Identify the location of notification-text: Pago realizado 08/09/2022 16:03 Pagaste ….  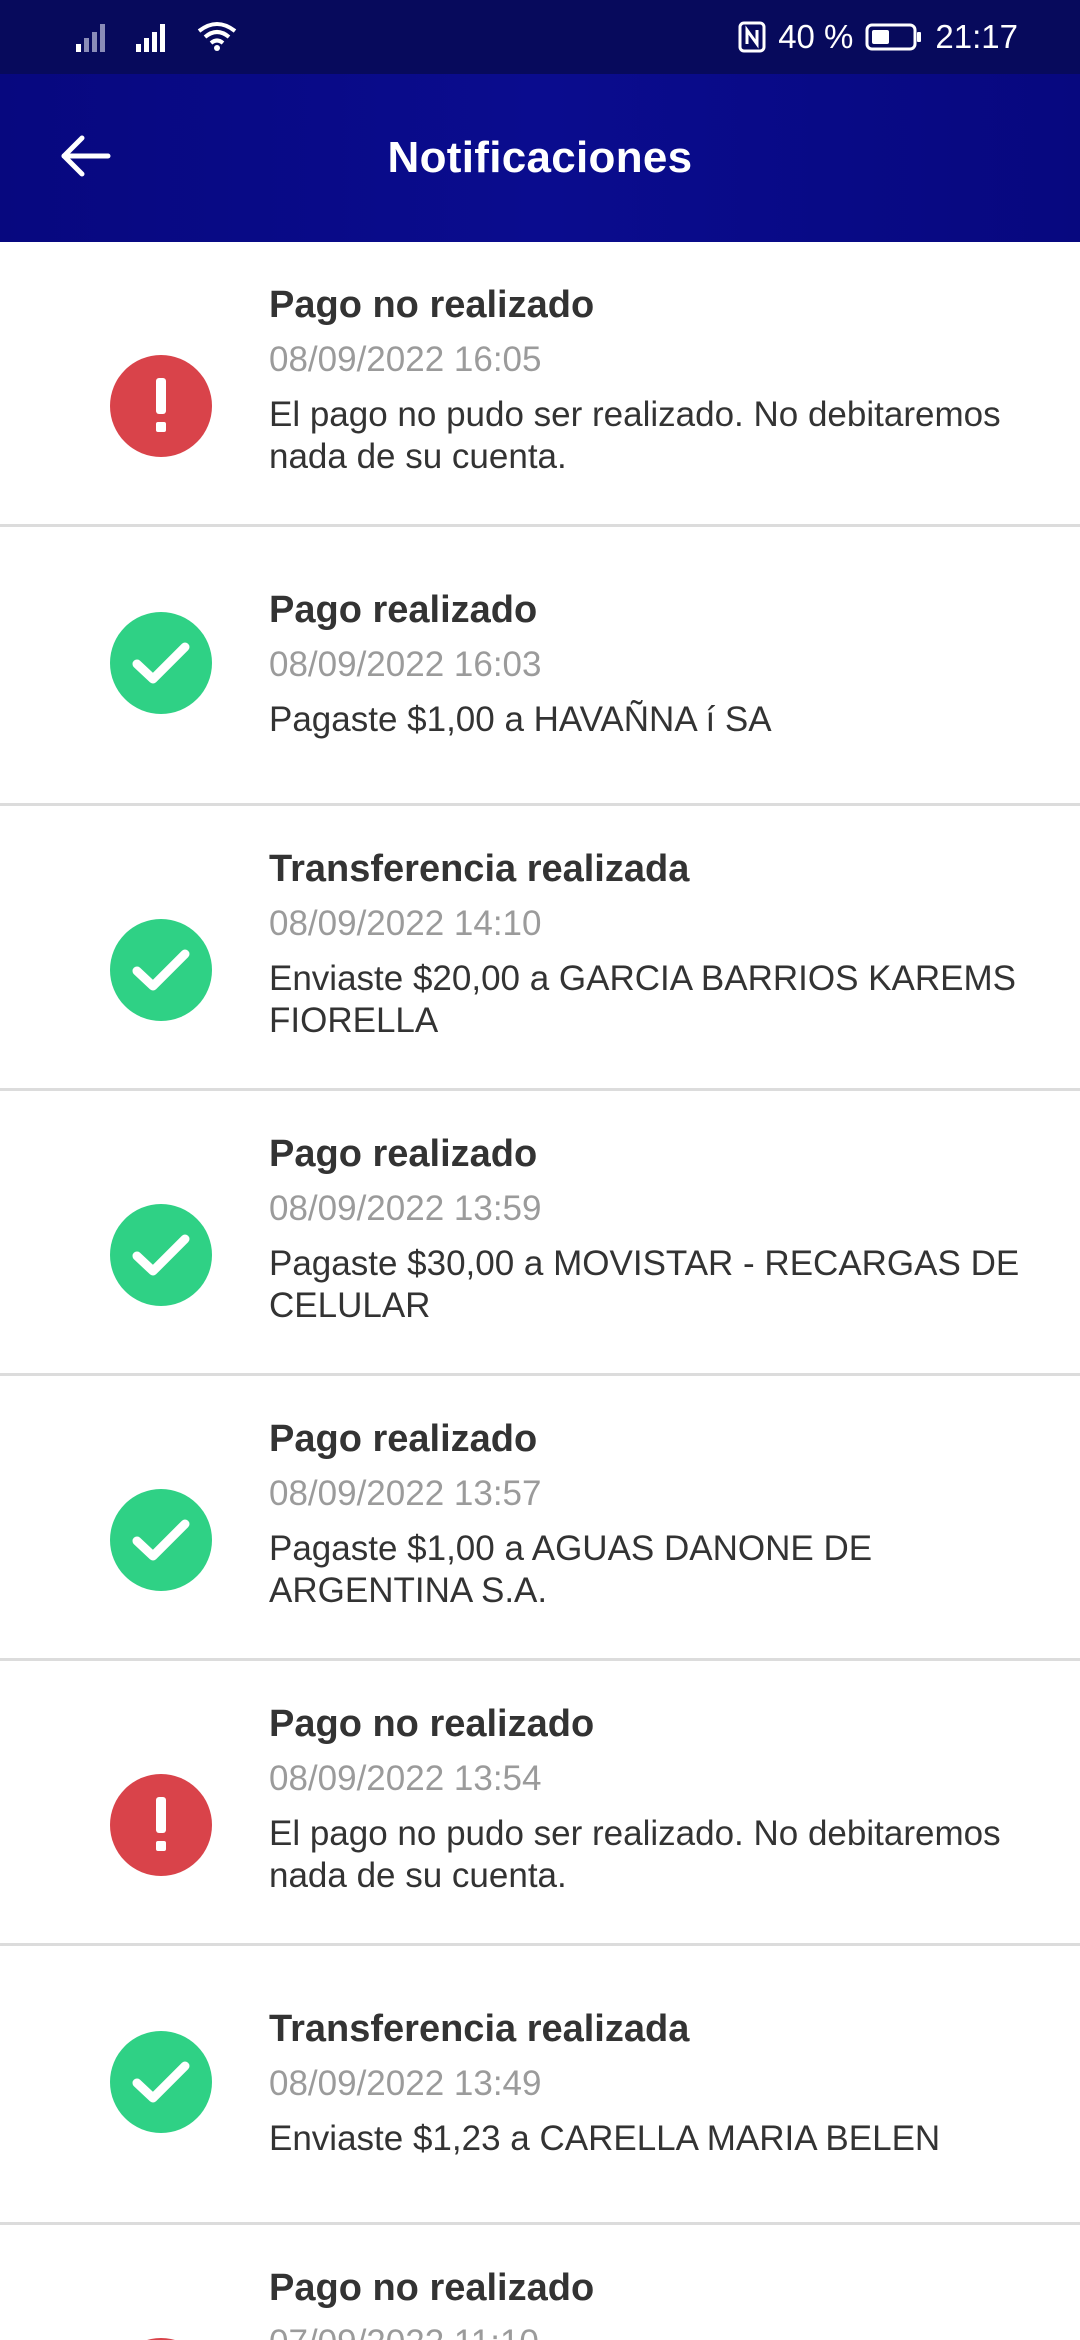
(654, 664).